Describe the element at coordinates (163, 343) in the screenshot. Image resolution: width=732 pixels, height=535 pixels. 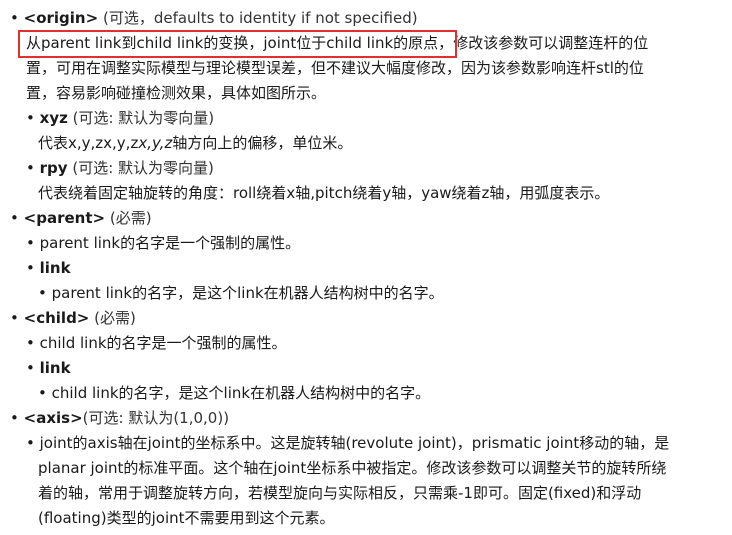
I see `child-desc-text: child link的名字是一个强制的属性。` at that location.